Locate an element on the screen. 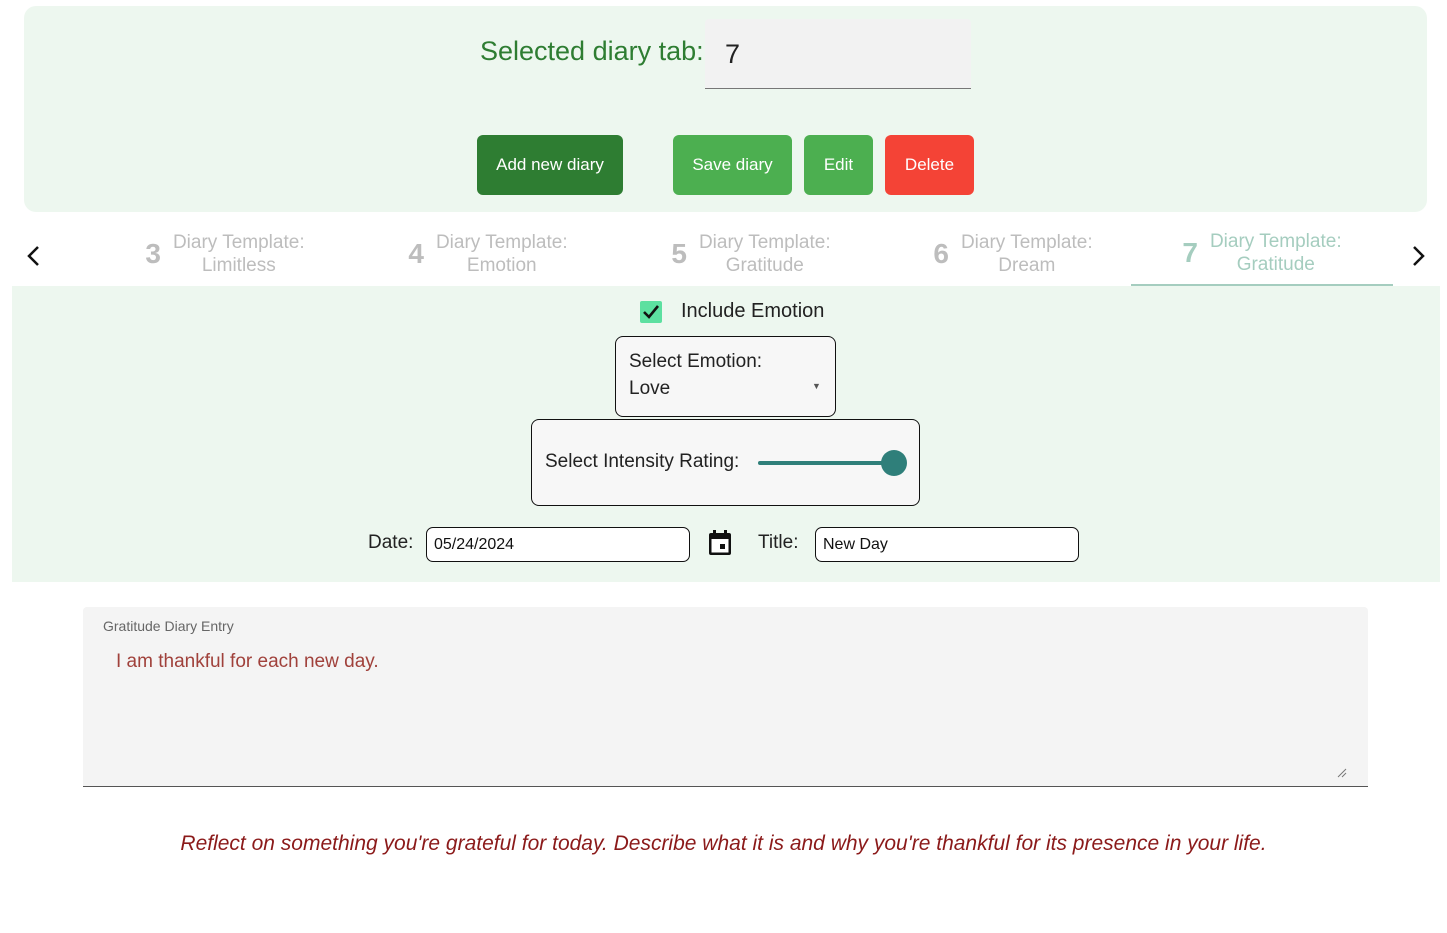 This screenshot has width=1447, height=933. title-input: New Day is located at coordinates (947, 544).